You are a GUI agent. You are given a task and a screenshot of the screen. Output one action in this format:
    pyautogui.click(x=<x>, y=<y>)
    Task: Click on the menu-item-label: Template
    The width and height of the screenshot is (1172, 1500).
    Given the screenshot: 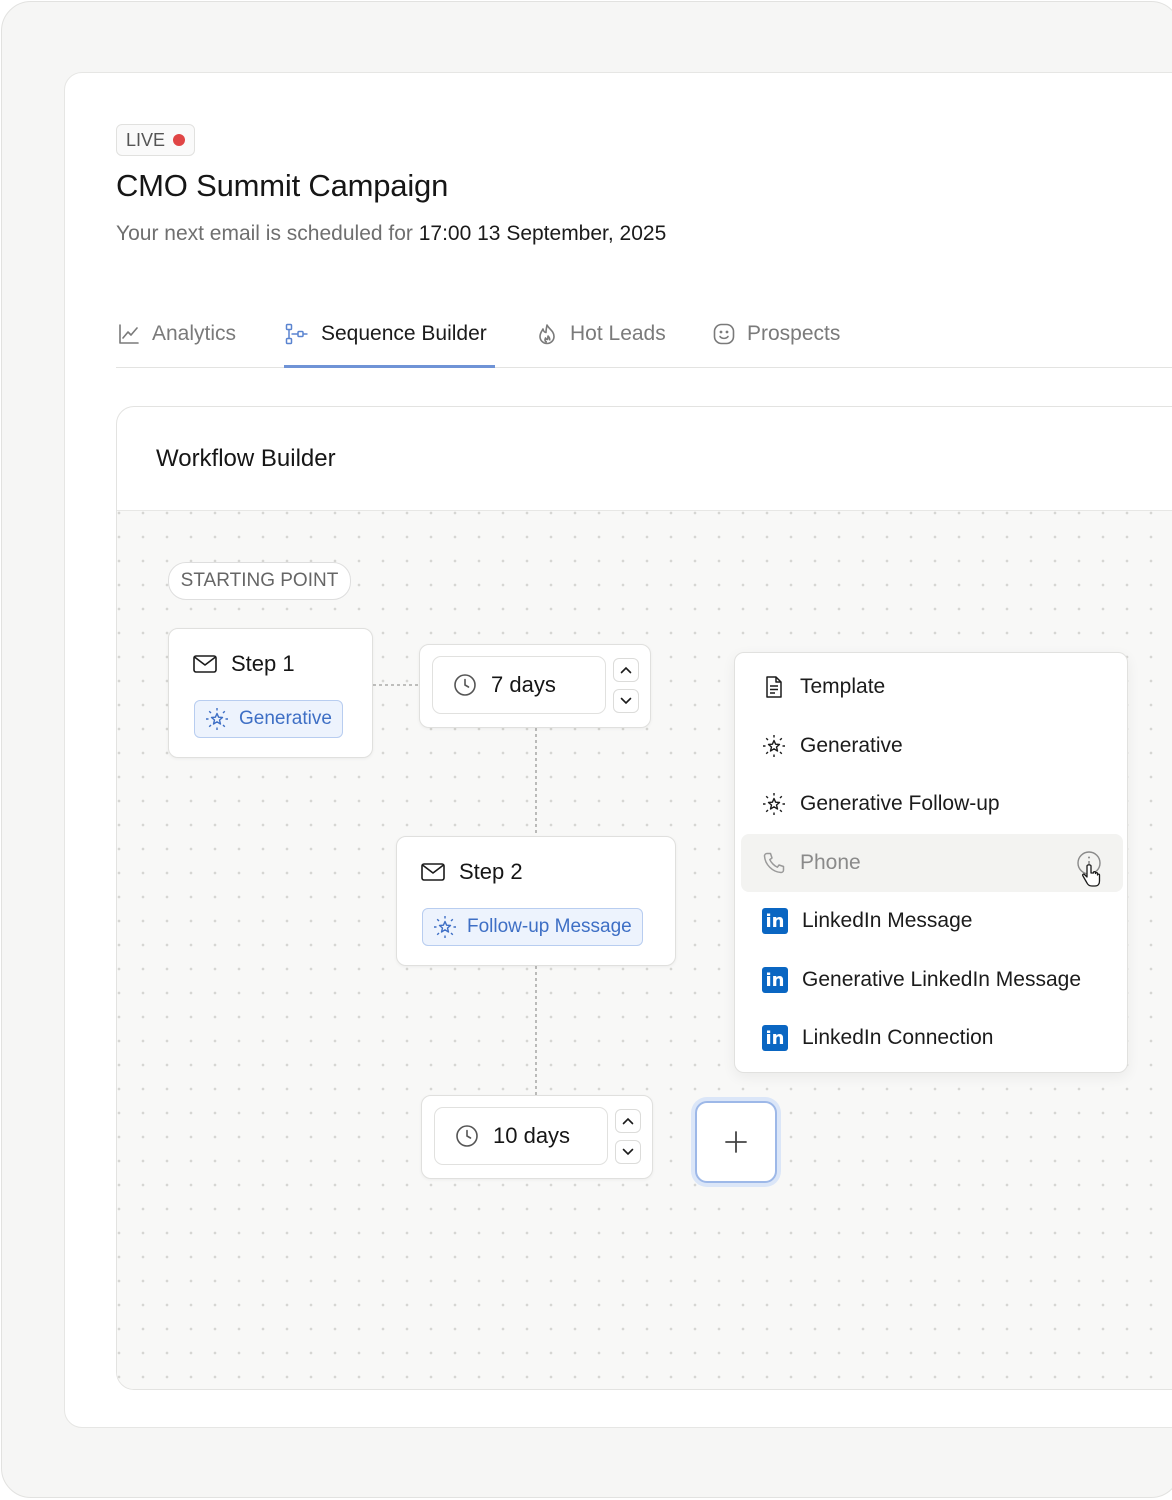 What is the action you would take?
    pyautogui.click(x=843, y=686)
    